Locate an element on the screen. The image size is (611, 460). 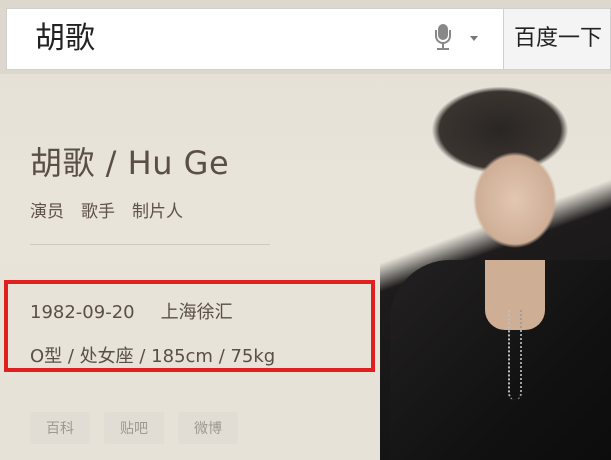
link-baike: 百科 is located at coordinates (60, 428).